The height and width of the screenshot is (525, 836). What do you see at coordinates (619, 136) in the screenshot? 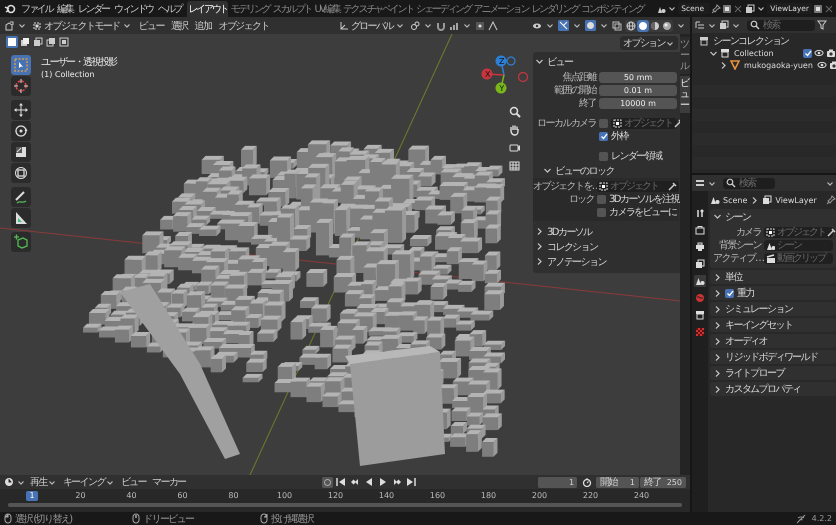
I see `checkbox-label: 外枠` at bounding box center [619, 136].